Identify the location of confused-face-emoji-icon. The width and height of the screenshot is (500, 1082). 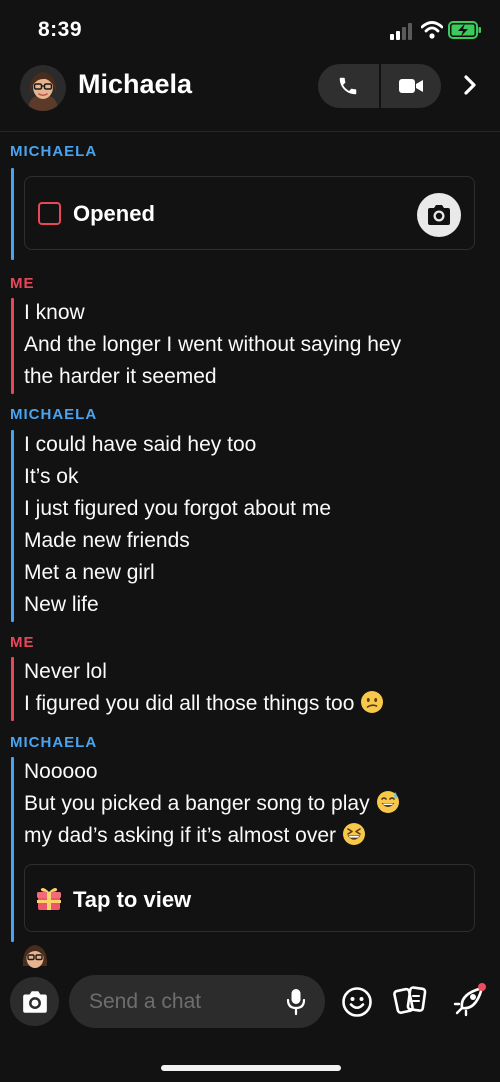
(372, 702).